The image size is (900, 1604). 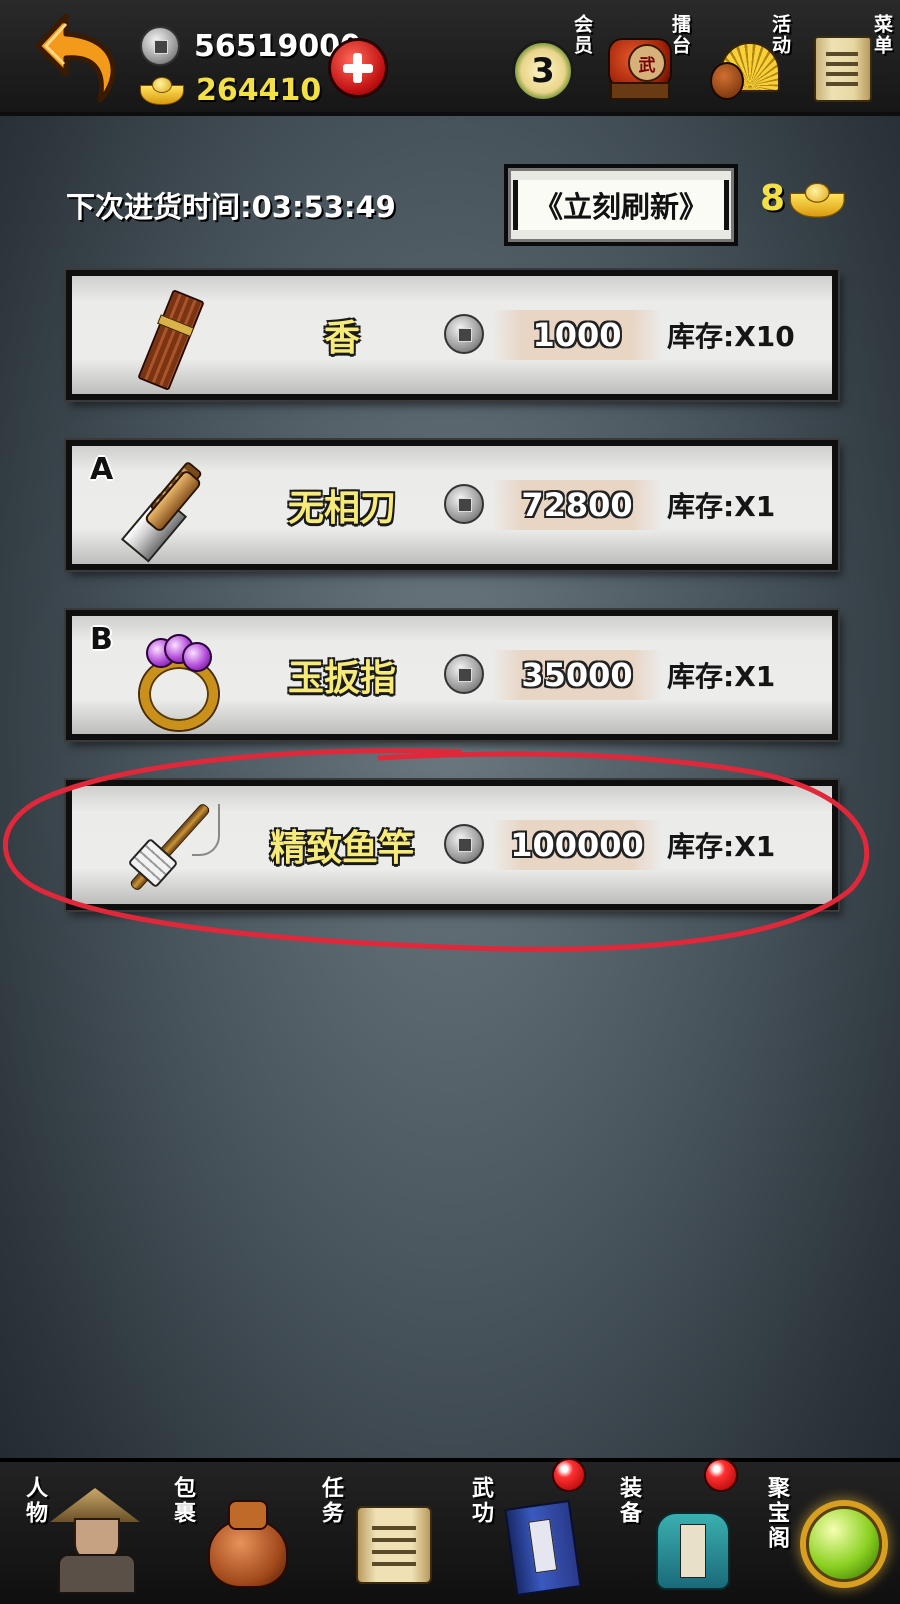 I want to click on shop-item-row: 香 1000 库存:X10, so click(x=452, y=335).